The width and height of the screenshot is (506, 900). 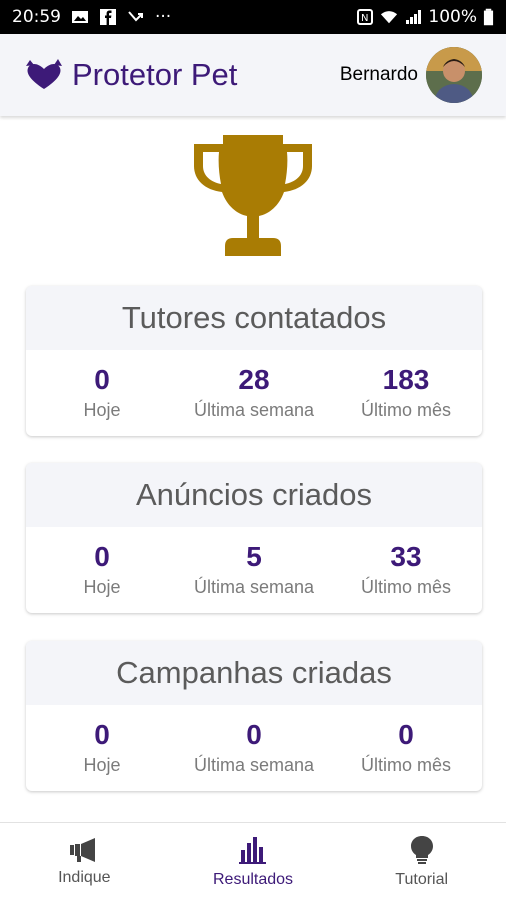 What do you see at coordinates (254, 556) in the screenshot?
I see `stat-value: 5` at bounding box center [254, 556].